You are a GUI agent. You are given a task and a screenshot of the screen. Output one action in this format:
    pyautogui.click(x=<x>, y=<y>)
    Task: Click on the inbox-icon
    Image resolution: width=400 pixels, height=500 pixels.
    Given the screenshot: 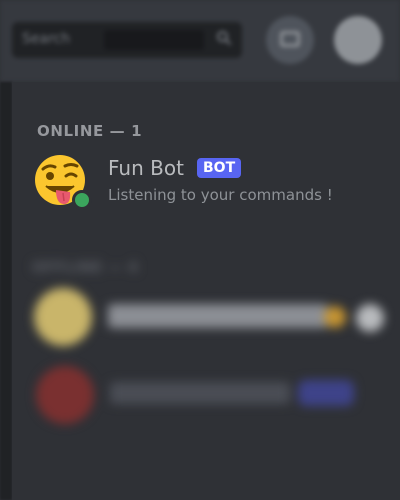 What is the action you would take?
    pyautogui.click(x=290, y=39)
    